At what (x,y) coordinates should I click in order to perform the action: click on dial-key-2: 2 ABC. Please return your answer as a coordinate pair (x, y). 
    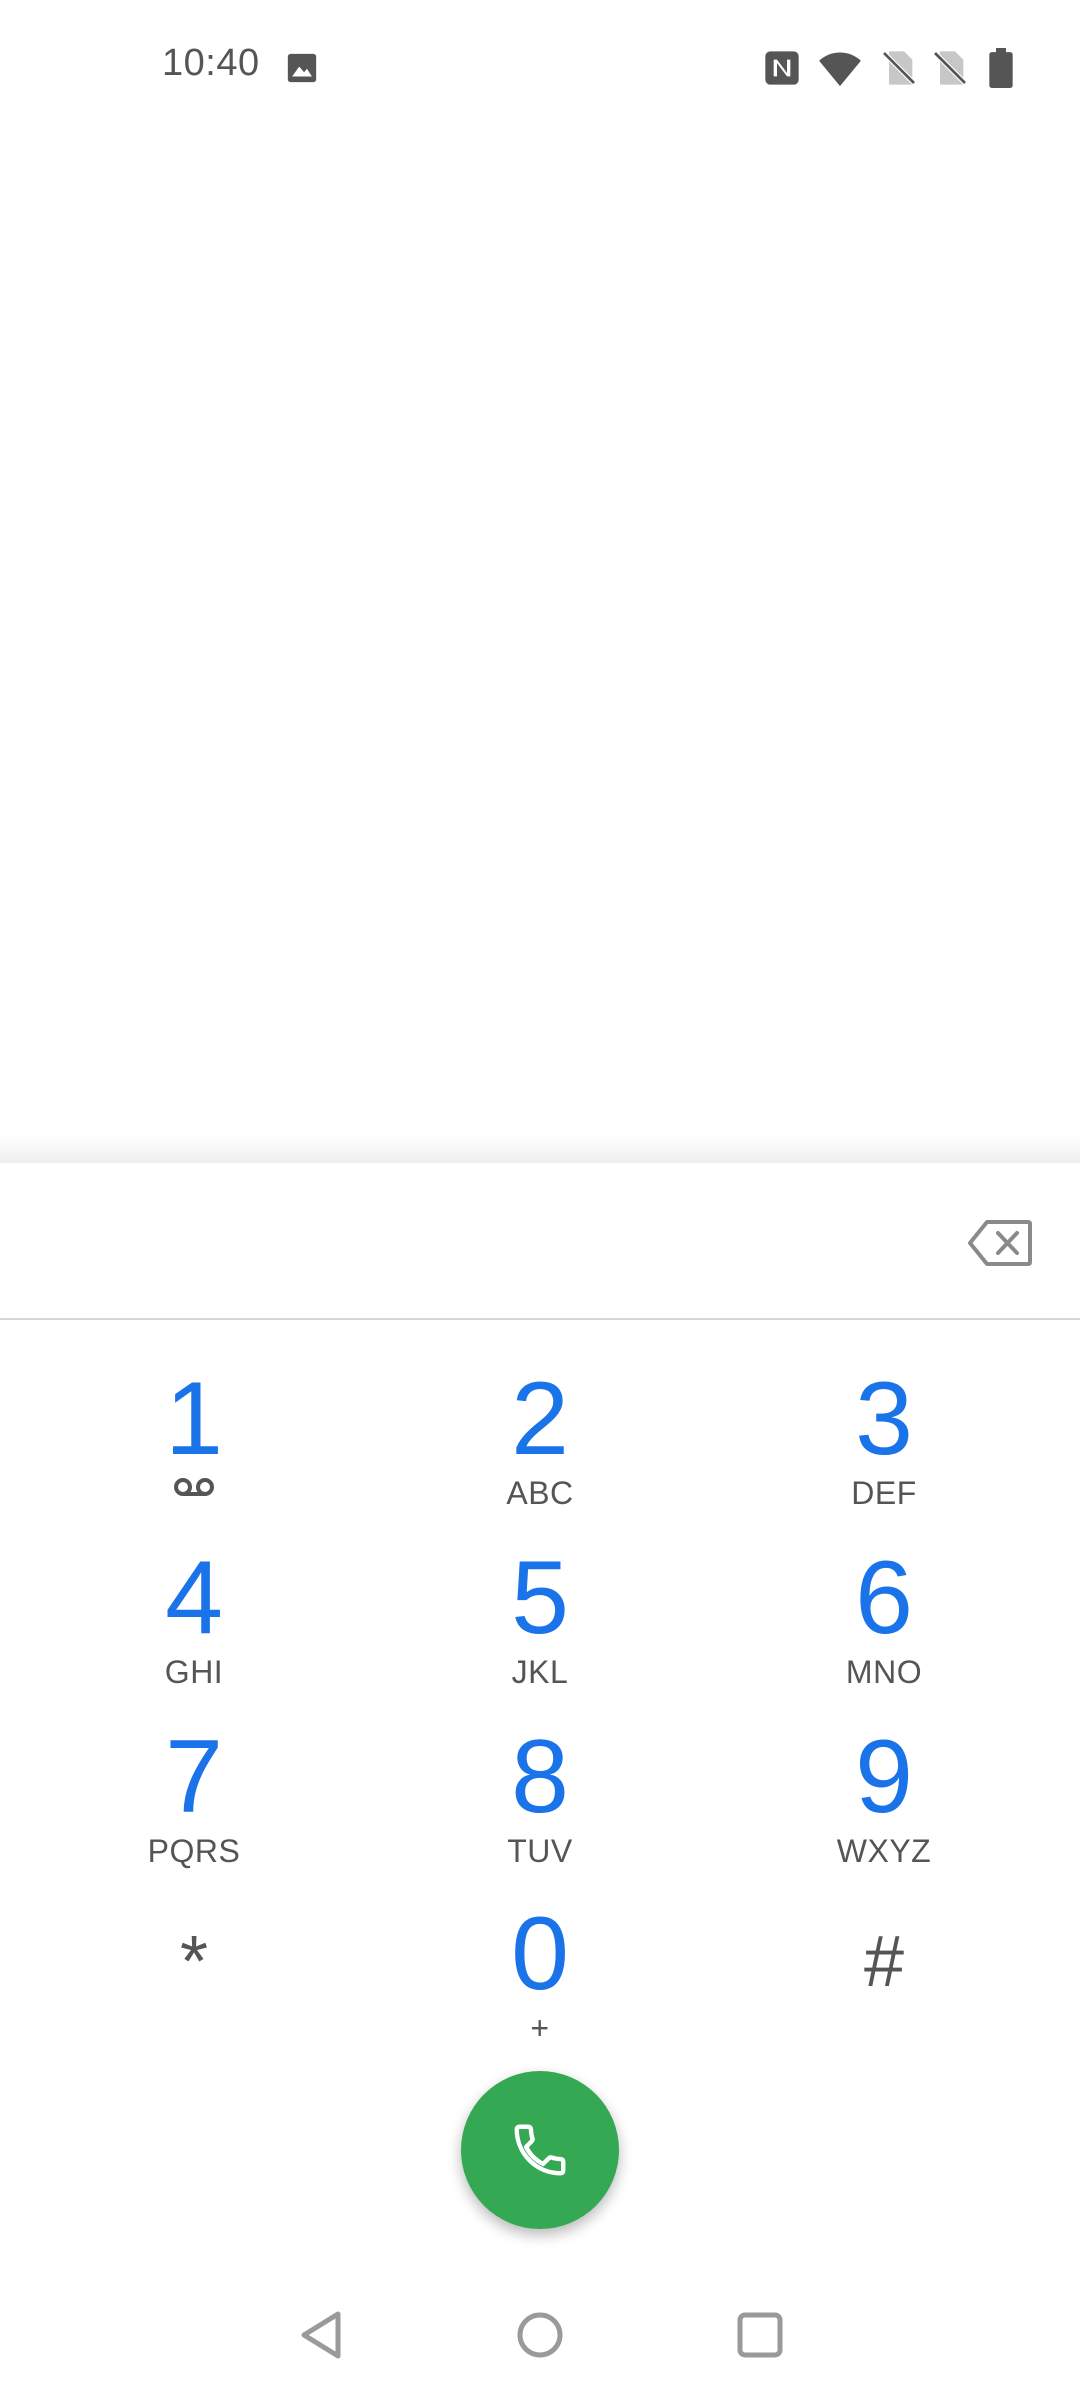
    Looking at the image, I should click on (540, 1440).